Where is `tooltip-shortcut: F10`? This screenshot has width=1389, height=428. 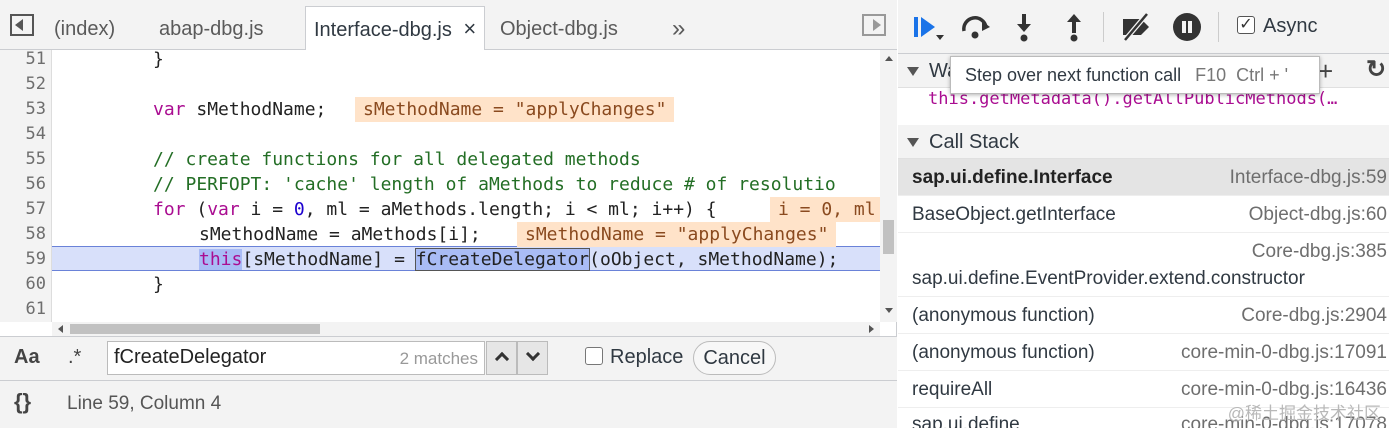
tooltip-shortcut: F10 is located at coordinates (1211, 75).